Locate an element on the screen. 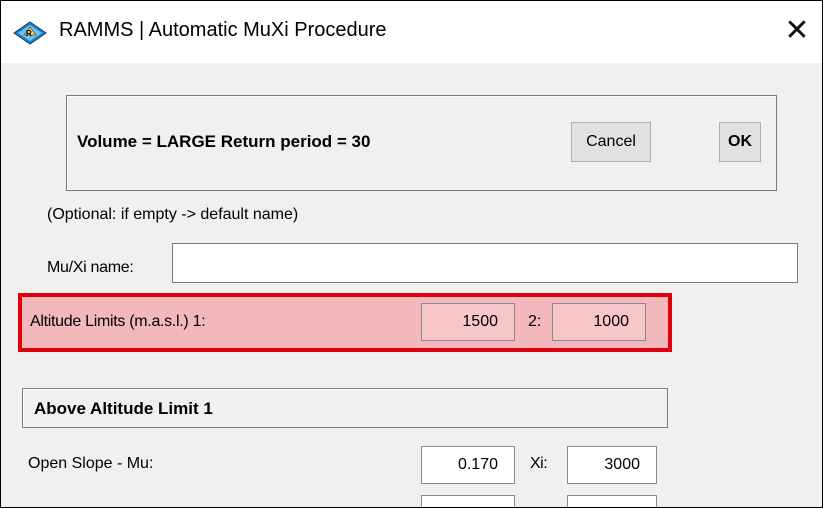 The height and width of the screenshot is (508, 823). window-title: RAMMS | Automatic MuXi Procedure is located at coordinates (223, 30).